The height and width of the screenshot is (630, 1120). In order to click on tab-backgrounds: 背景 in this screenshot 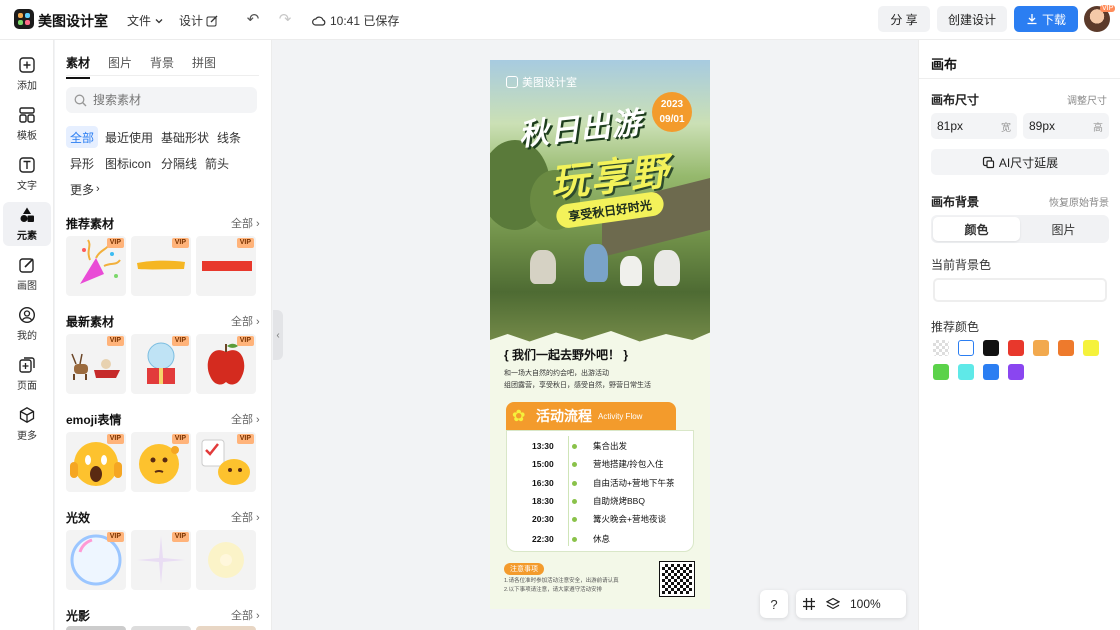, I will do `click(162, 62)`.